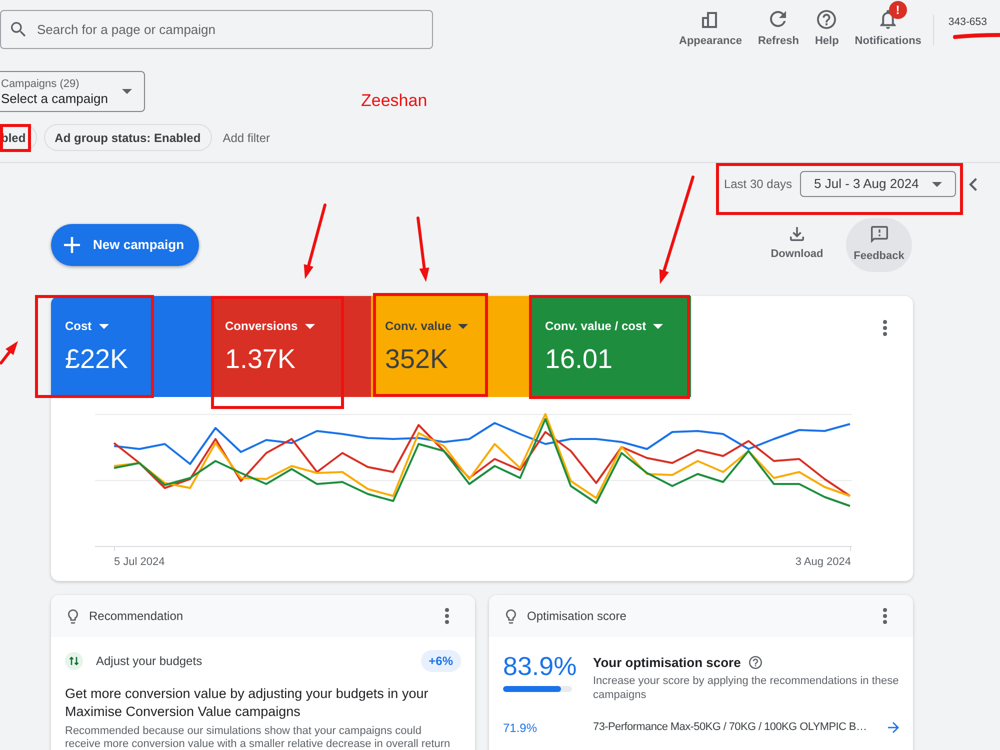 The height and width of the screenshot is (750, 1000). I want to click on notification-badge: !, so click(897, 10).